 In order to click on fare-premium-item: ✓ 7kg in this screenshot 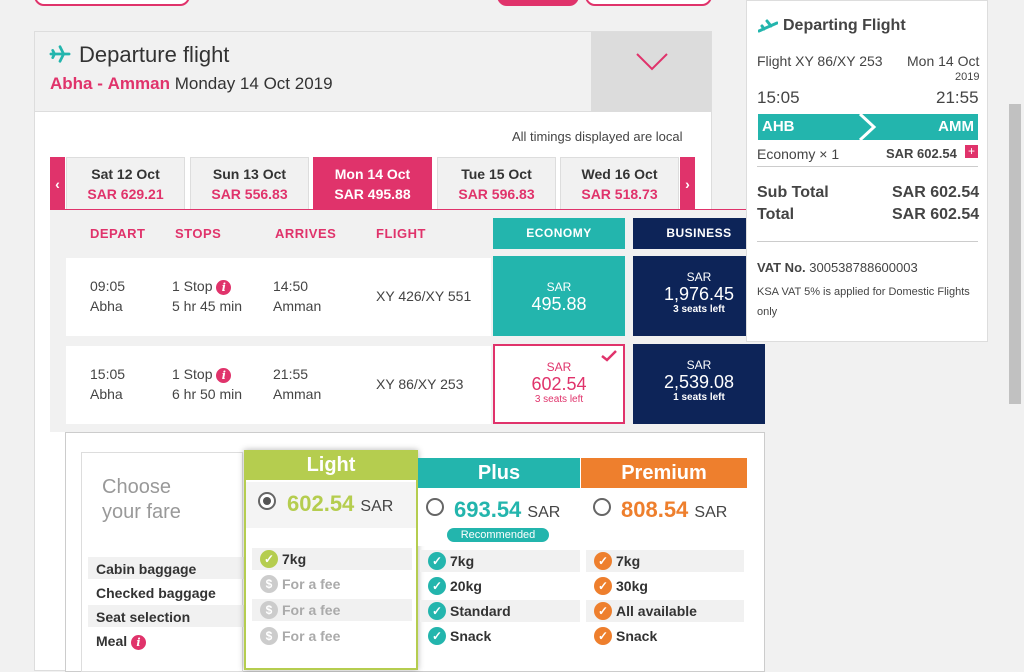, I will do `click(665, 561)`.